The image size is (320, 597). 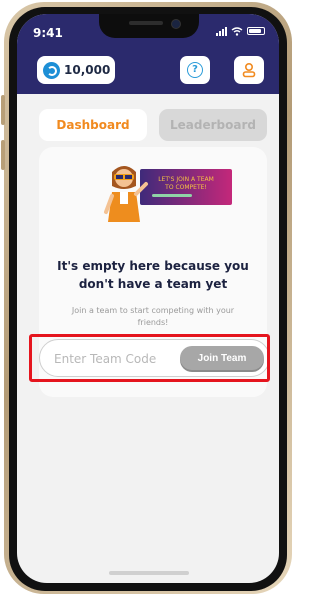 I want to click on home-indicator, so click(x=149, y=573).